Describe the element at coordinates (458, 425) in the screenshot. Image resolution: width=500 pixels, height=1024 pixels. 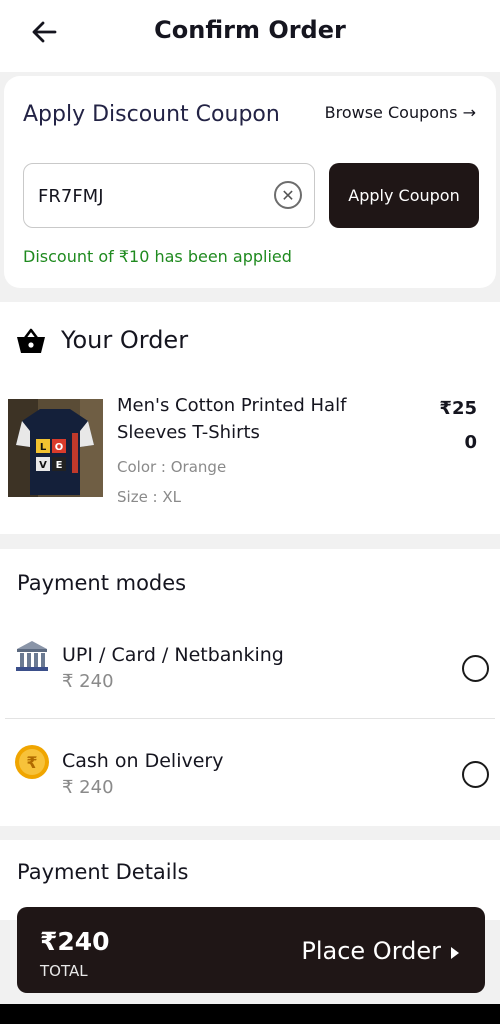
I see `product-price: ₹250` at that location.